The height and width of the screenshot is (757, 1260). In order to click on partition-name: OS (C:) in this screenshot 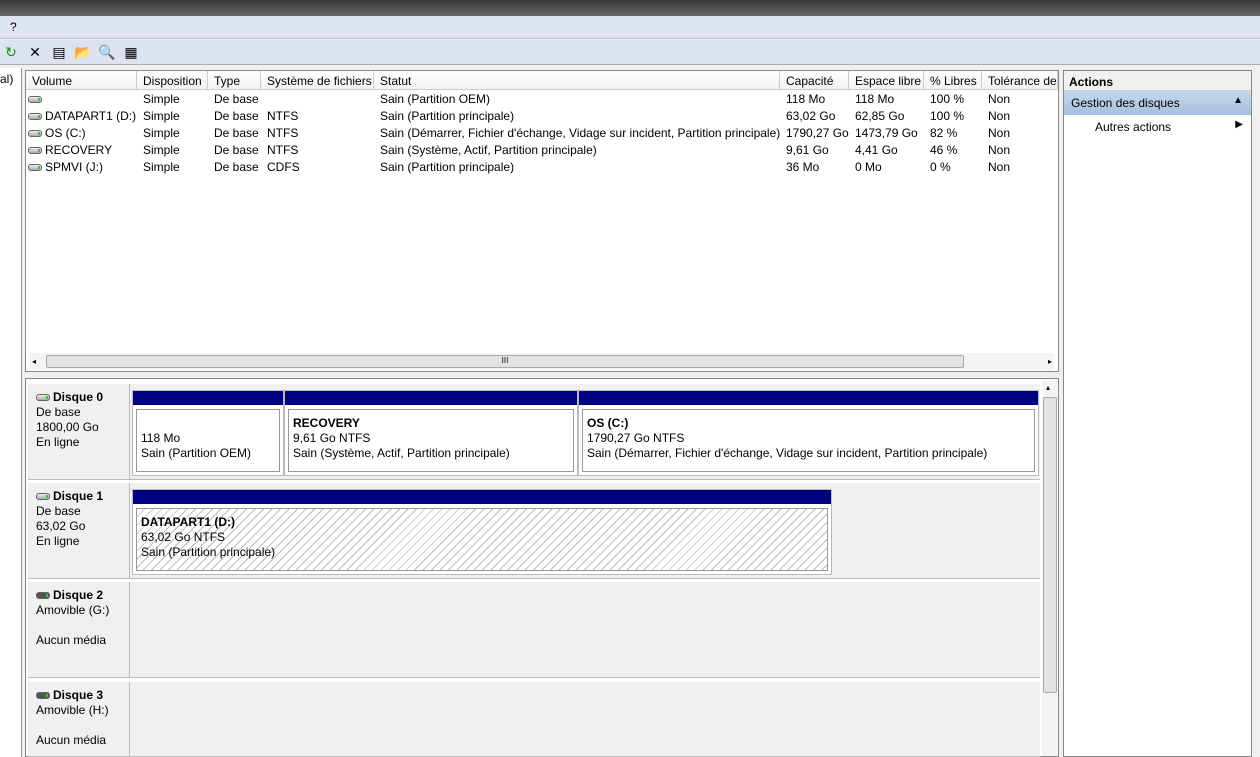, I will do `click(608, 423)`.